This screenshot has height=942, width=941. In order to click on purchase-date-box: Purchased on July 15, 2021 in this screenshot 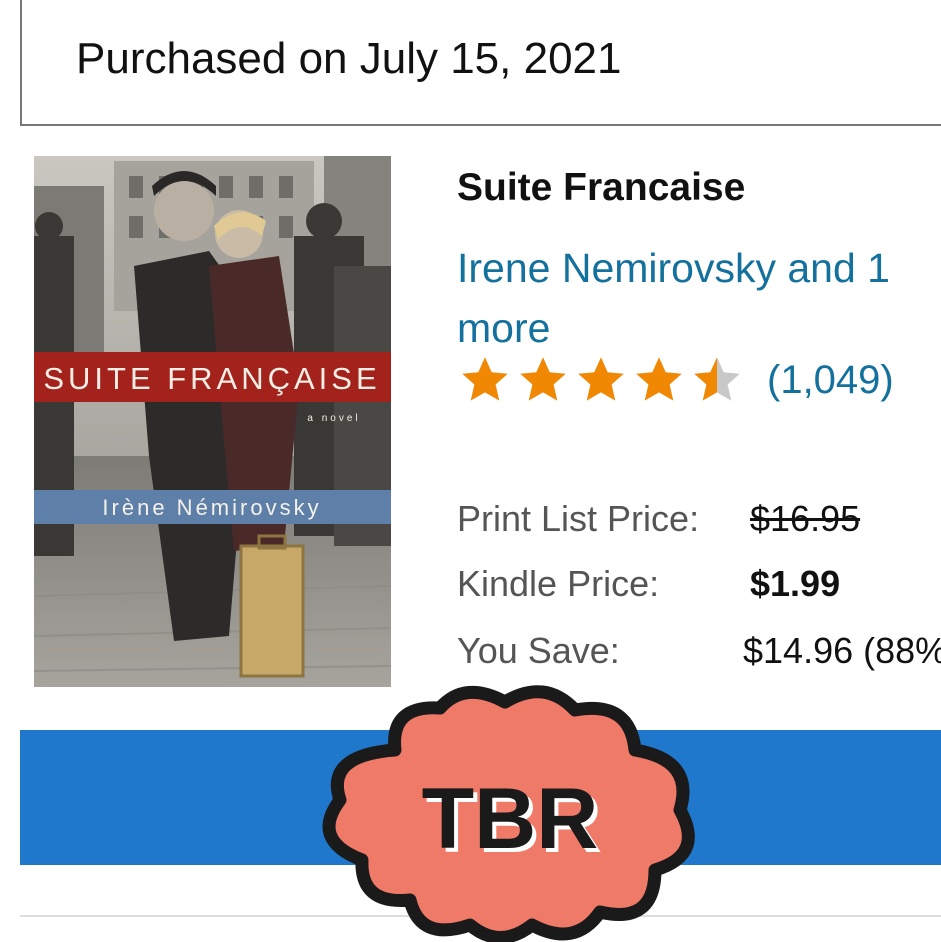, I will do `click(480, 63)`.